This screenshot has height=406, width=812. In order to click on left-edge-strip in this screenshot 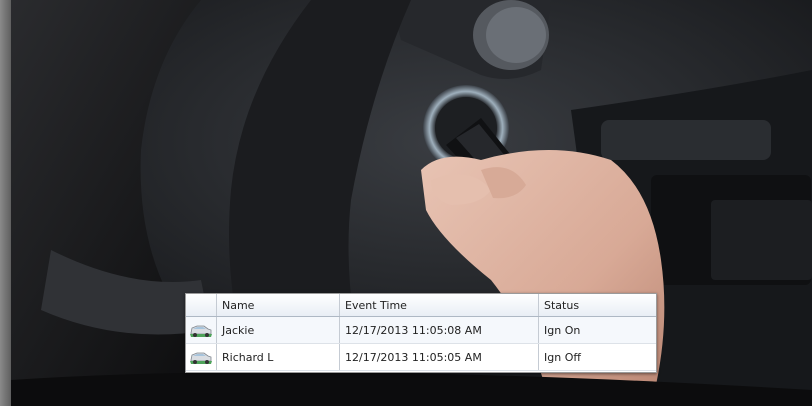, I will do `click(5, 203)`.